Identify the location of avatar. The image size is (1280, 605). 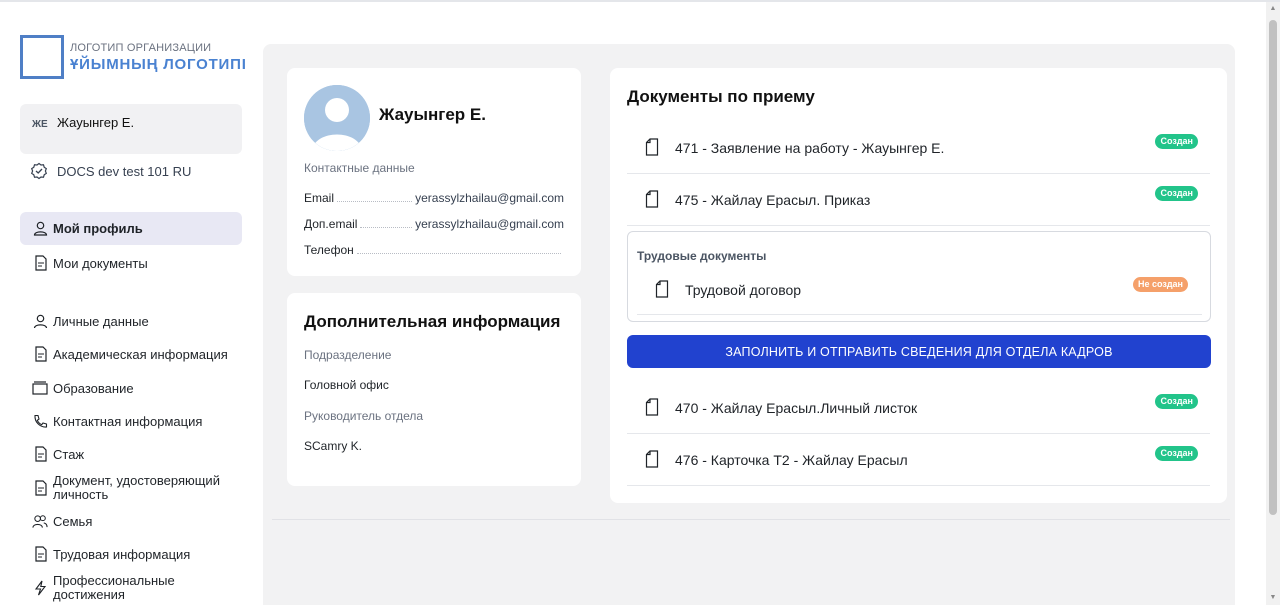
(337, 118).